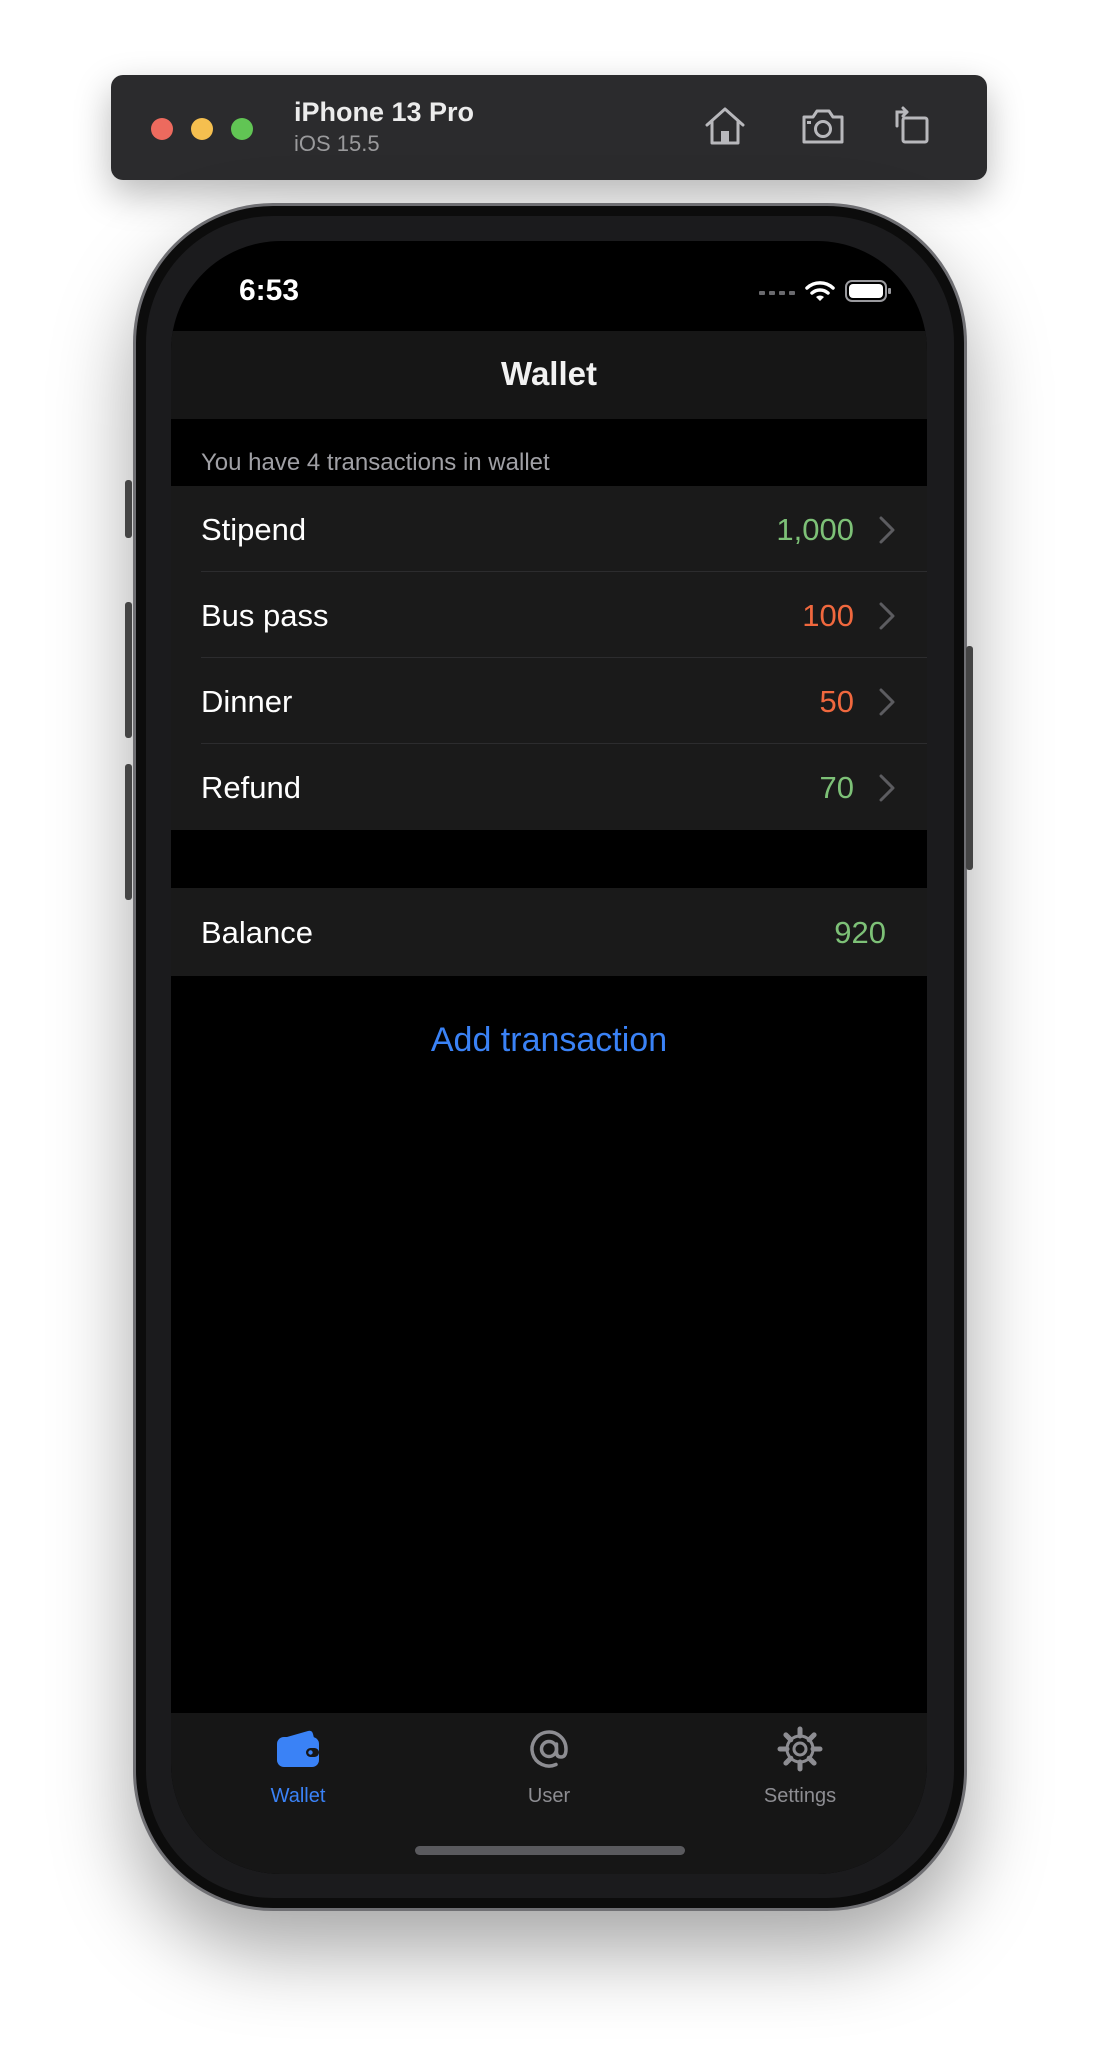  What do you see at coordinates (251, 787) in the screenshot?
I see `transaction-label: Refund` at bounding box center [251, 787].